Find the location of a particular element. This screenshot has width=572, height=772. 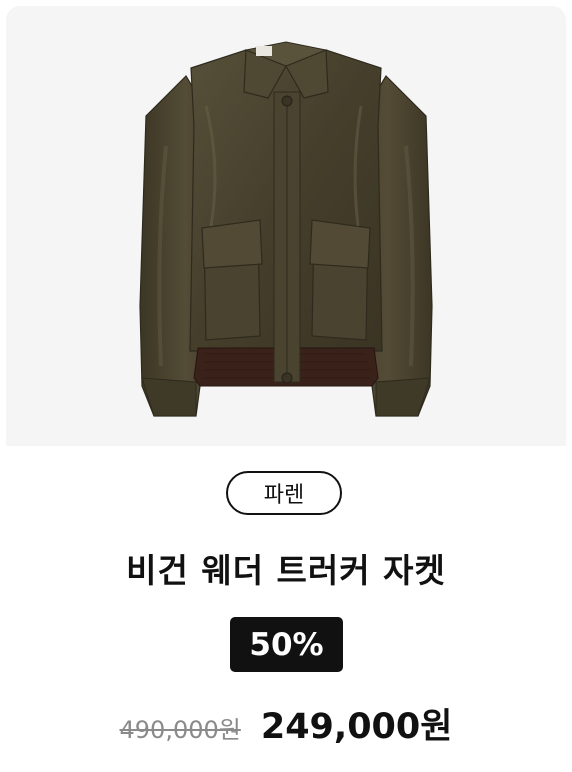

original-price: 490,000원 is located at coordinates (180, 730).